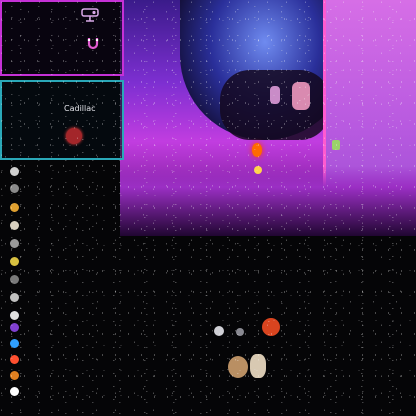 This screenshot has height=416, width=416. I want to click on shadow-shape, so click(275, 105).